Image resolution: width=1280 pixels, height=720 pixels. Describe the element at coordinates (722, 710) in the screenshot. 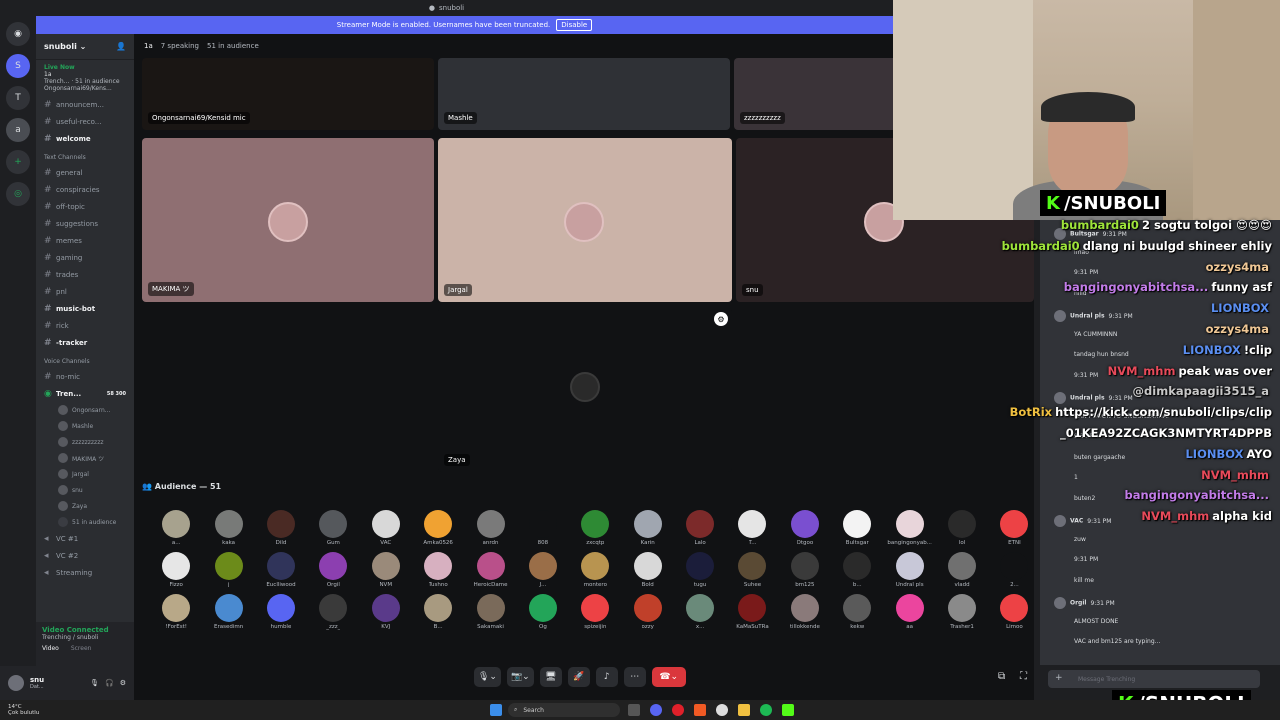

I see `chrome-taskbar-icon` at that location.